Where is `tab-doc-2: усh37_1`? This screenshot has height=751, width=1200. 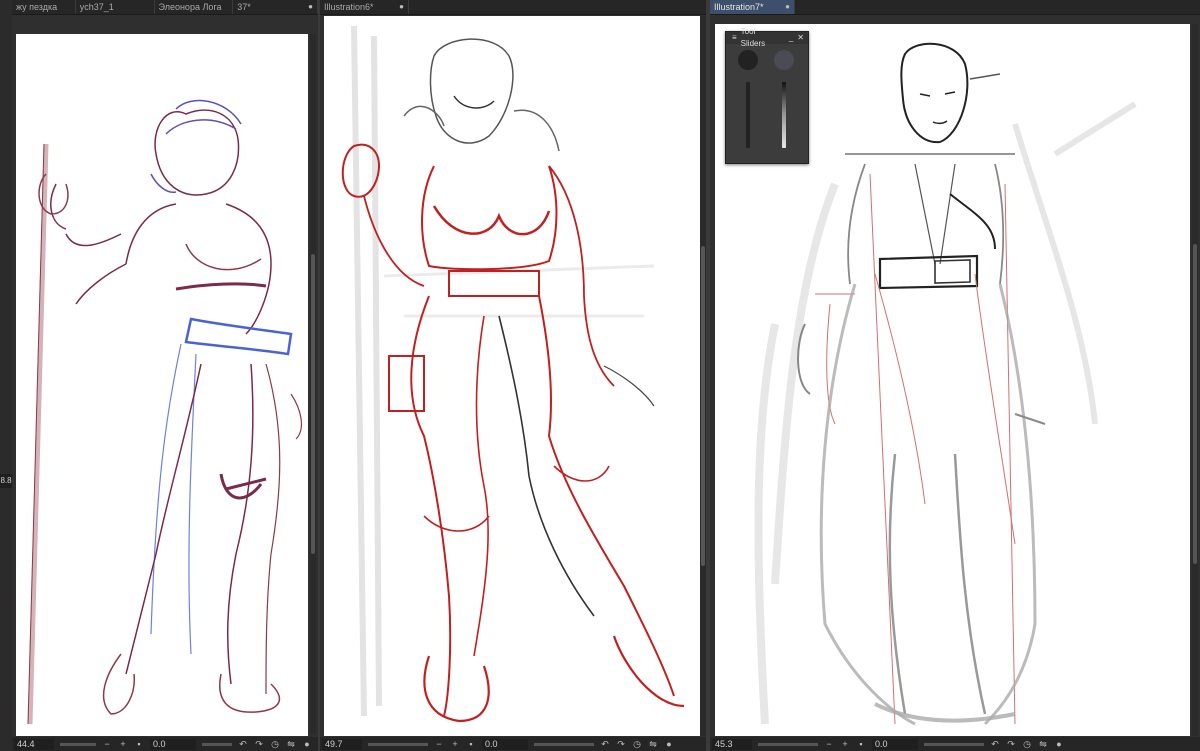 tab-doc-2: усh37_1 is located at coordinates (115, 7).